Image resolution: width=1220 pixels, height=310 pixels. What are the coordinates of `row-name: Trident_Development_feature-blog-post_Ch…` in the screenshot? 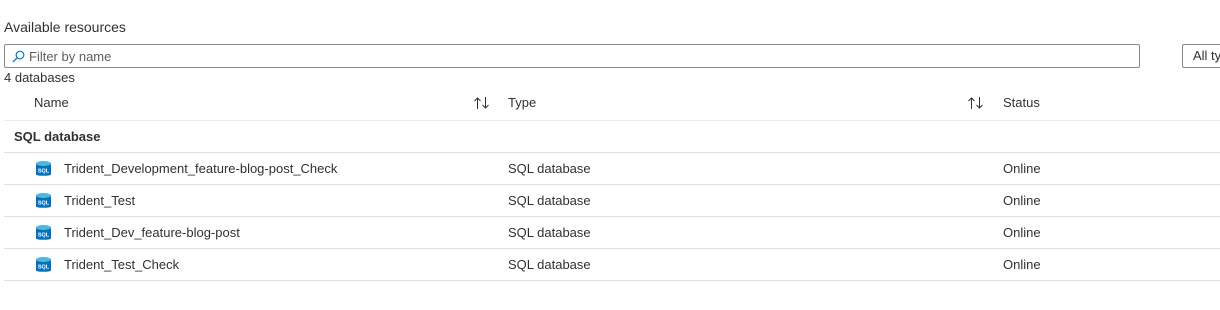 It's located at (200, 169).